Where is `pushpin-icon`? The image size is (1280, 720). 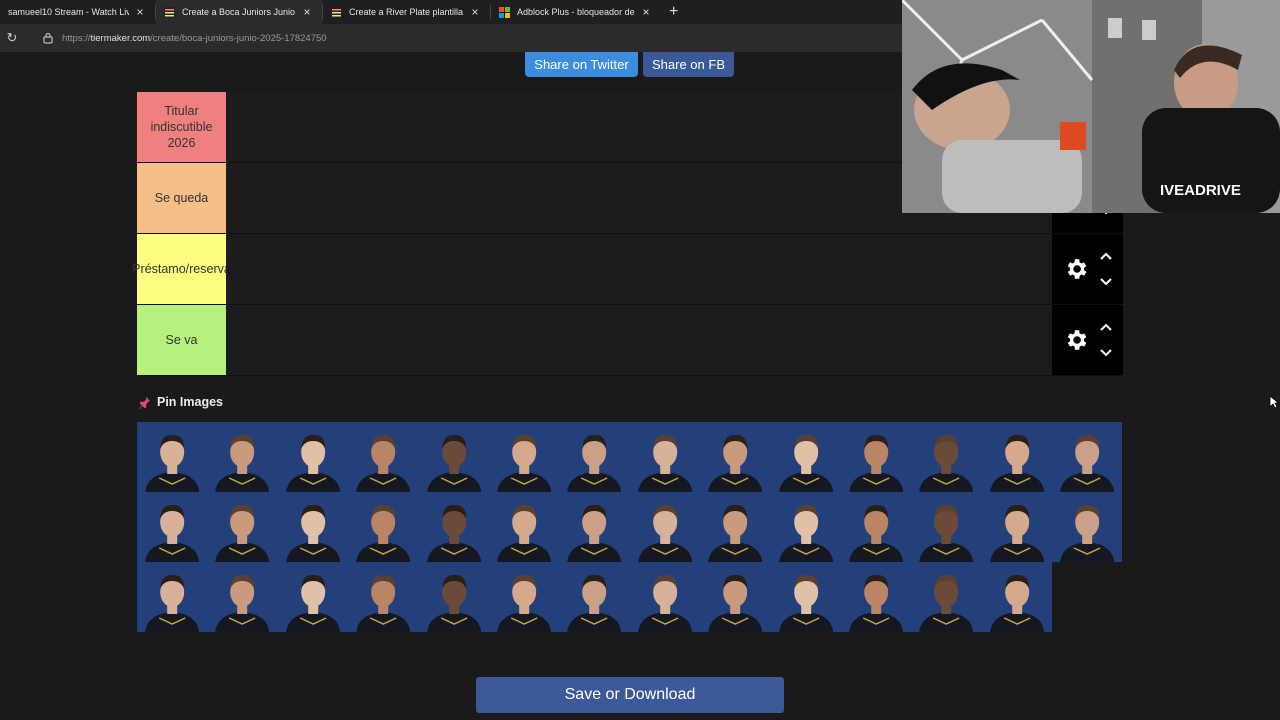 pushpin-icon is located at coordinates (144, 402).